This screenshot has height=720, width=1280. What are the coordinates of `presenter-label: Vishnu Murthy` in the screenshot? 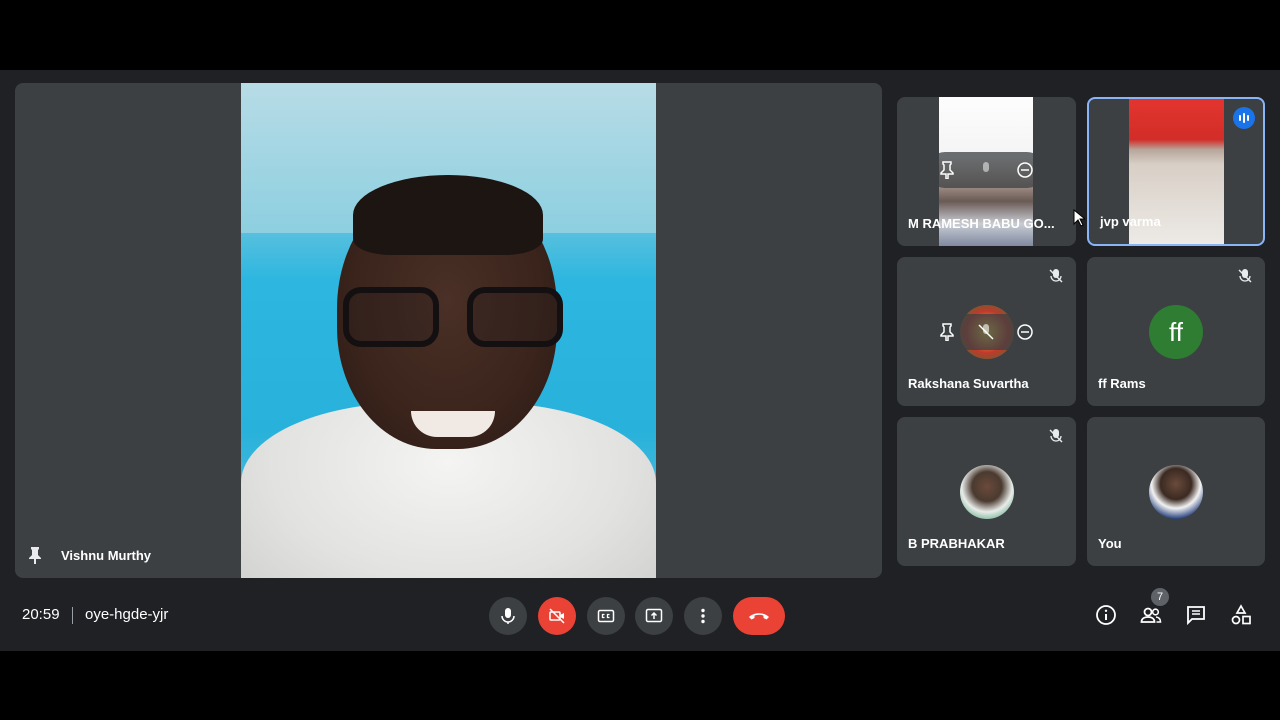 It's located at (89, 555).